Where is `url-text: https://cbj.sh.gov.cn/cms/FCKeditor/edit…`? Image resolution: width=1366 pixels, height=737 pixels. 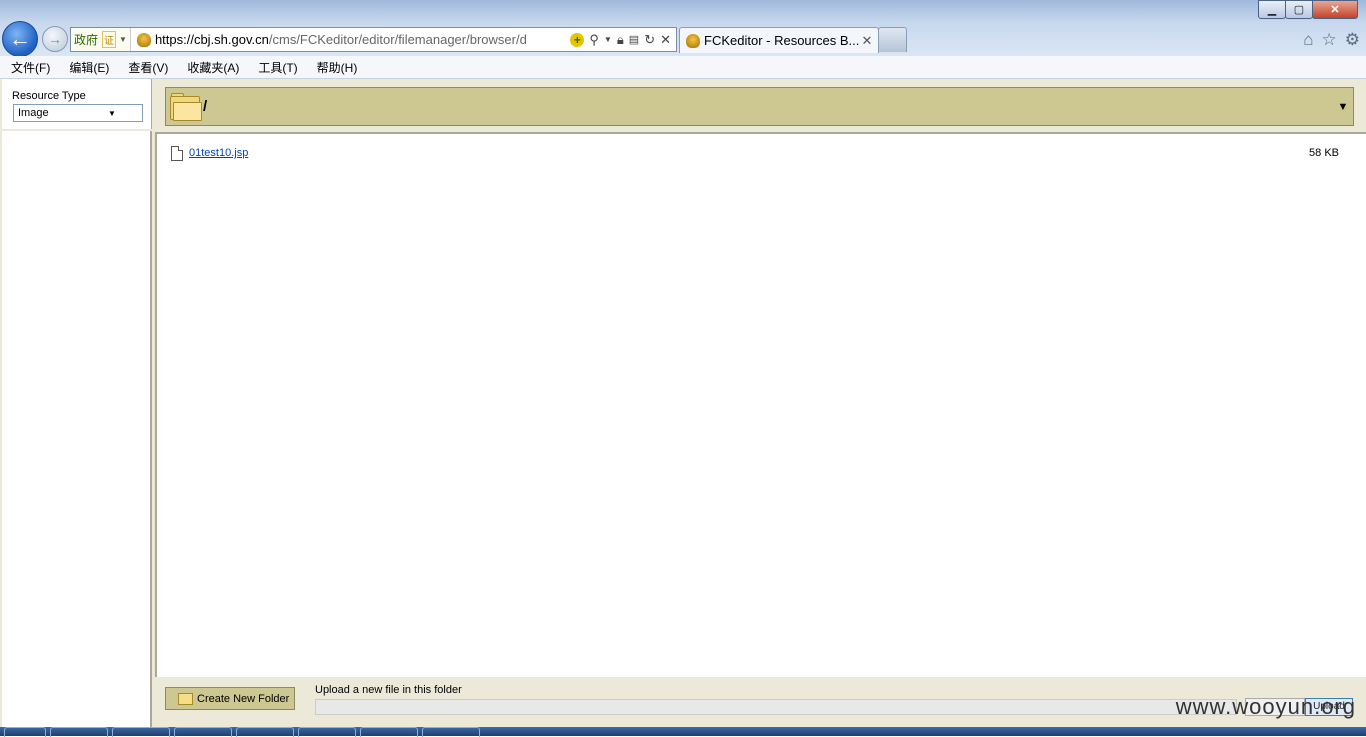 url-text: https://cbj.sh.gov.cn/cms/FCKeditor/edit… is located at coordinates (362, 39).